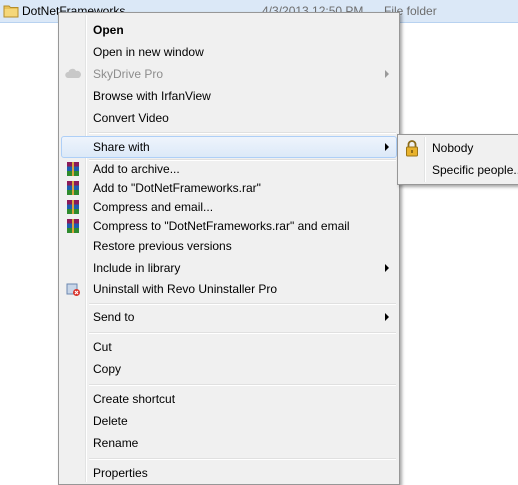 Image resolution: width=518 pixels, height=485 pixels. What do you see at coordinates (229, 118) in the screenshot?
I see `menu-item-convert-video: Convert Video` at bounding box center [229, 118].